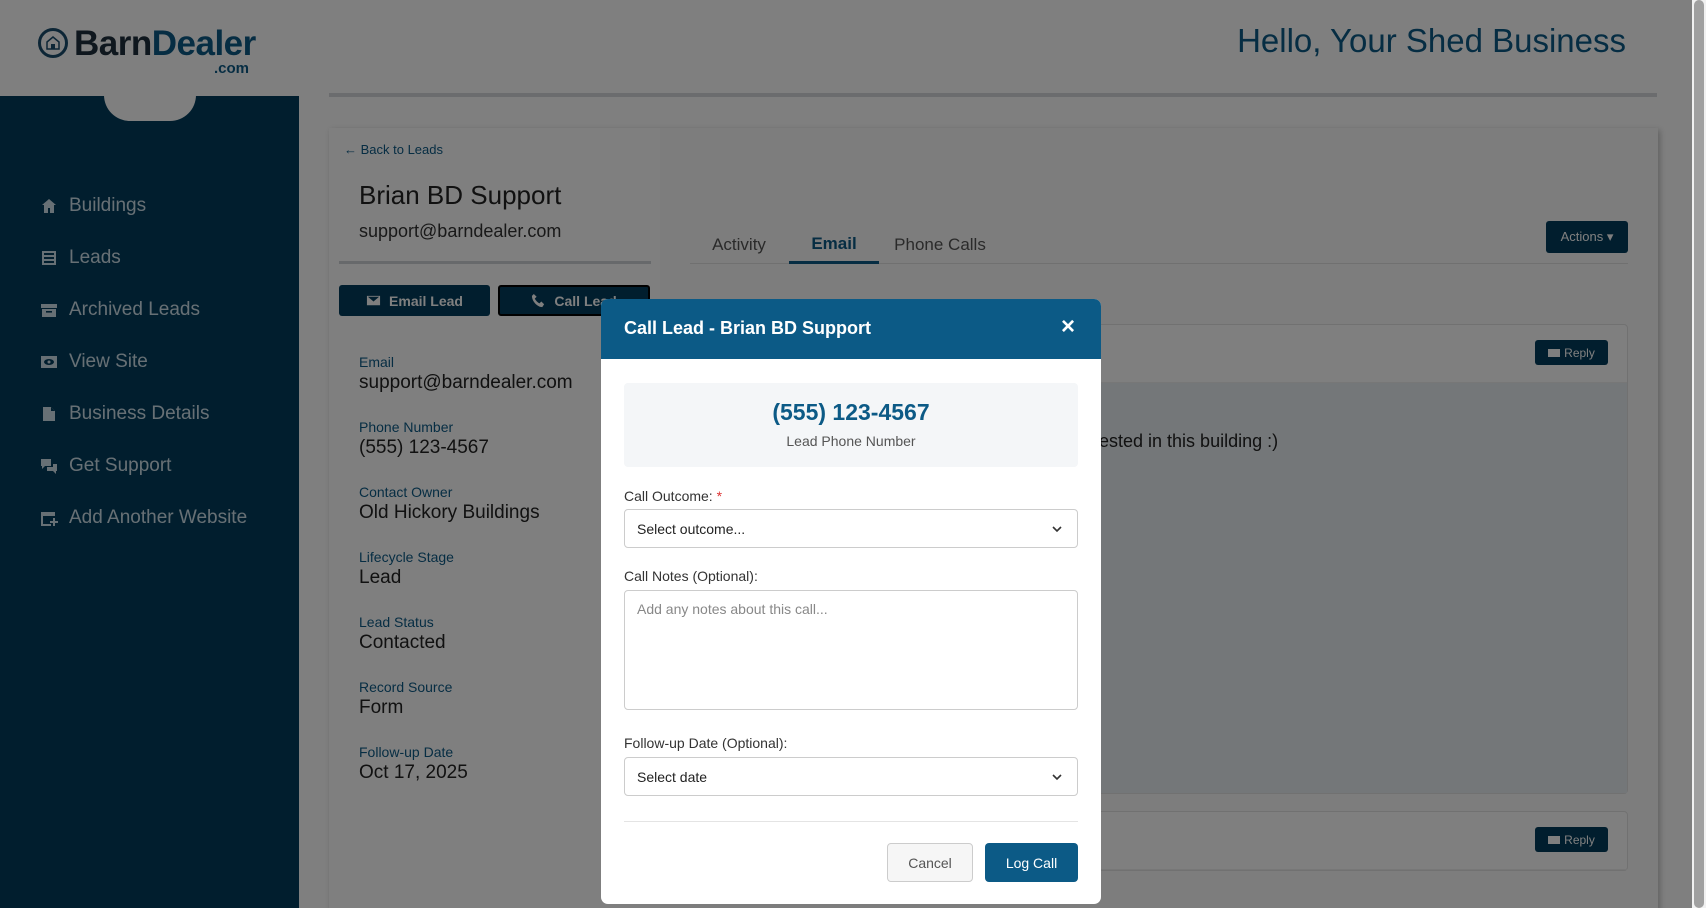 This screenshot has height=908, width=1706. What do you see at coordinates (851, 412) in the screenshot?
I see `lead-phone-number: (555) 123-4567` at bounding box center [851, 412].